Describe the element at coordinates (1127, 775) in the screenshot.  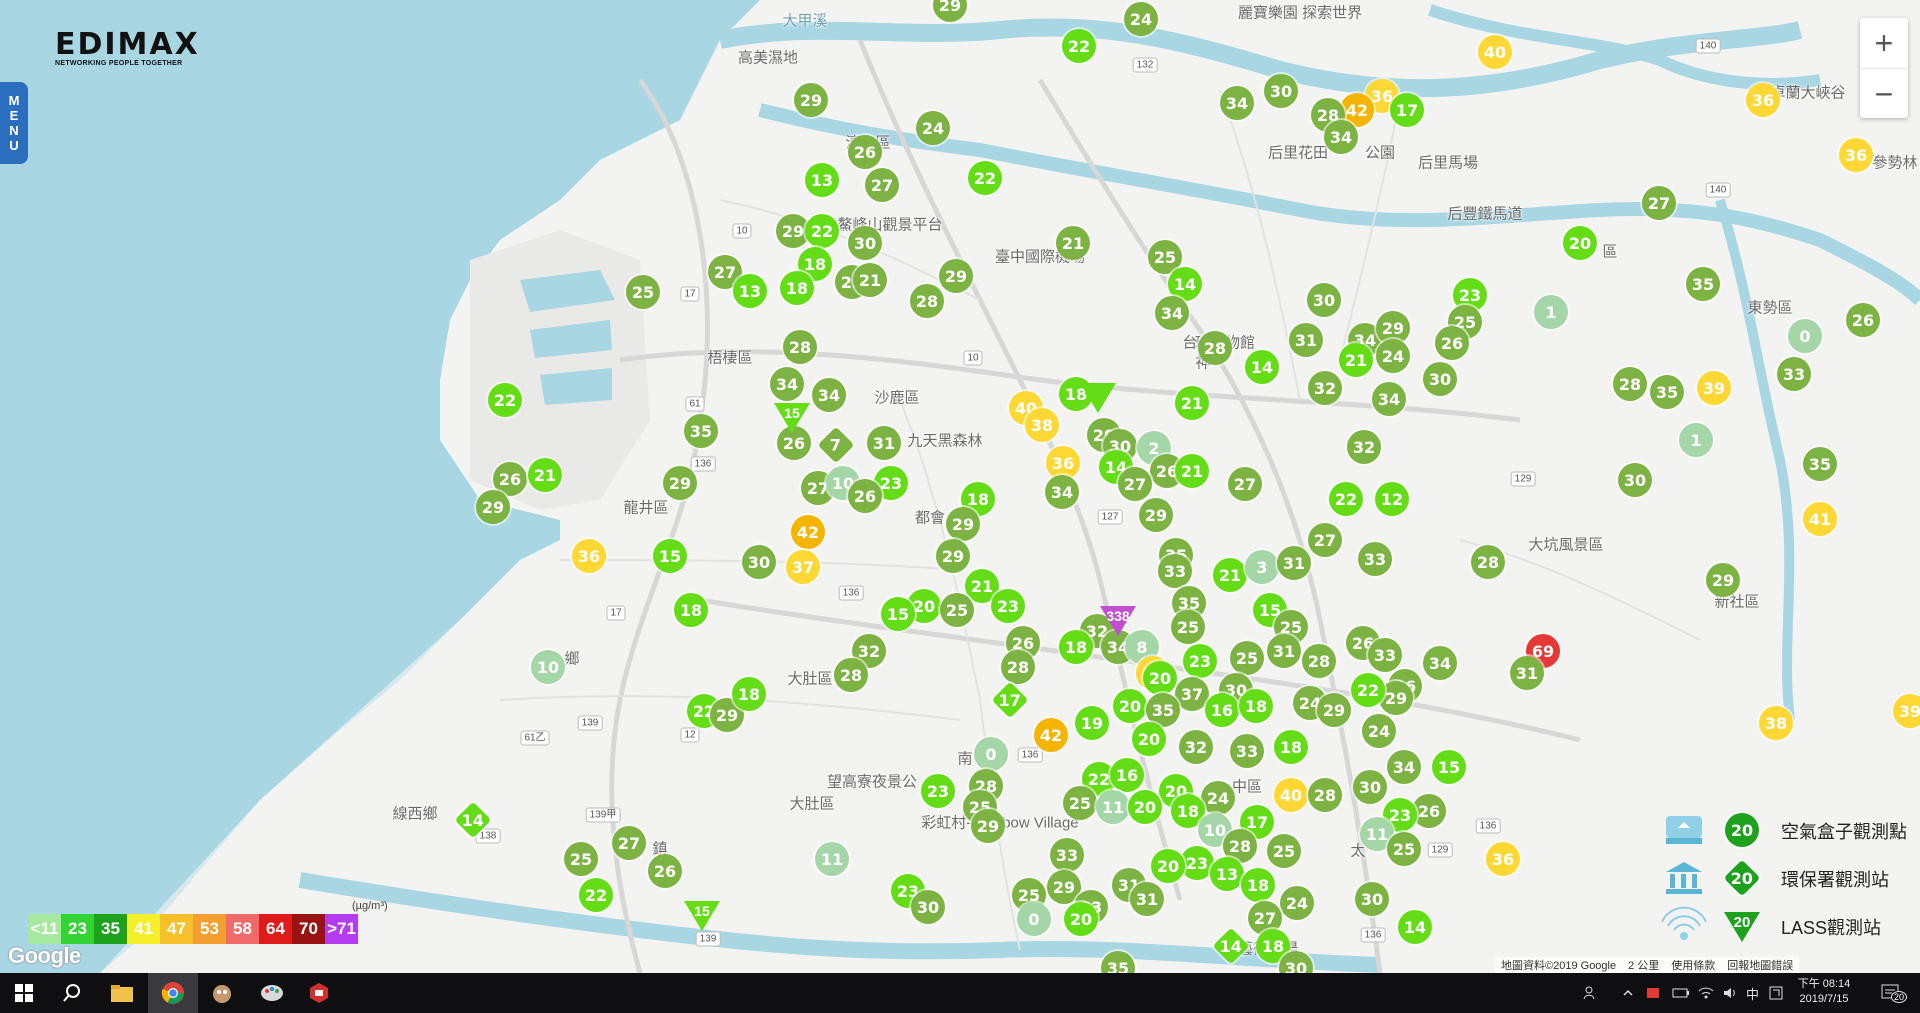
I see `airbox-marker: 16` at that location.